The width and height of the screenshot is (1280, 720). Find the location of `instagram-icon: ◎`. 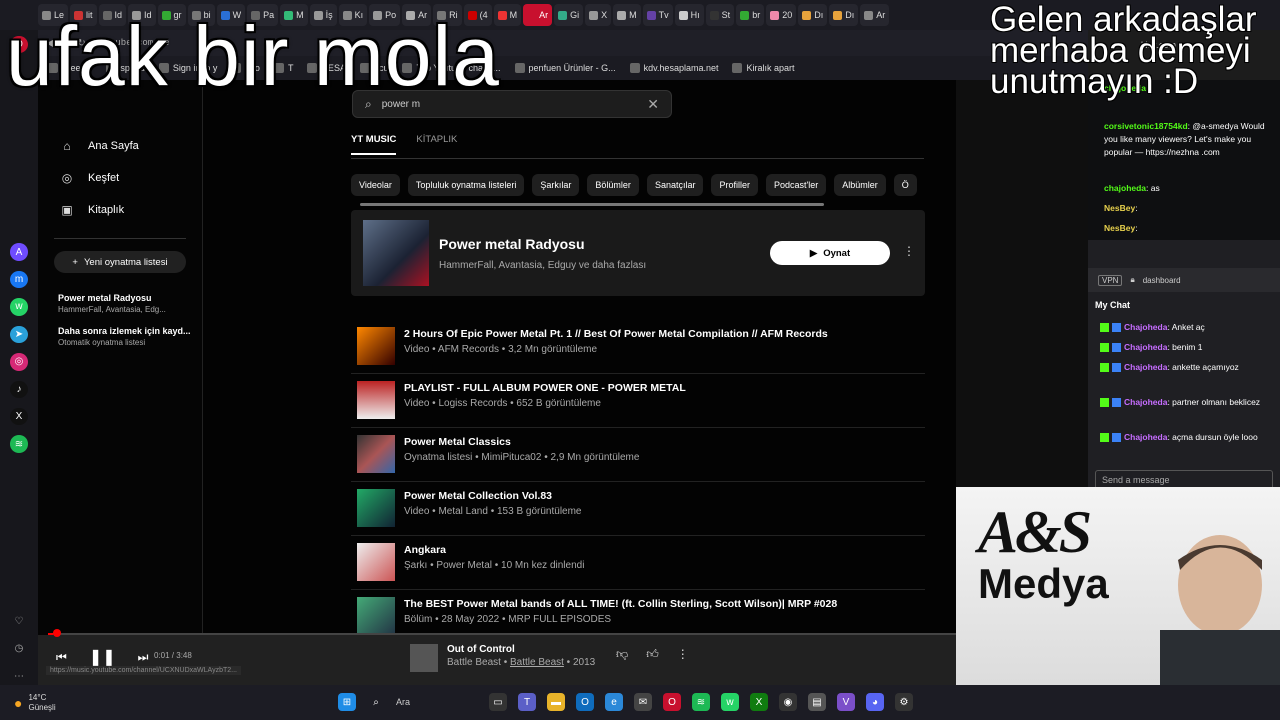

instagram-icon: ◎ is located at coordinates (19, 362).